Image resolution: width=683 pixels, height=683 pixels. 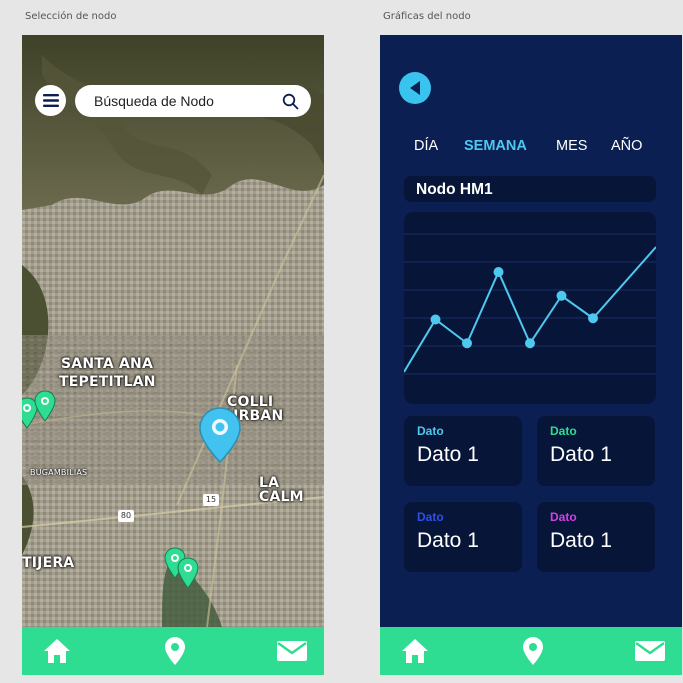 I want to click on menu-icon, so click(x=50, y=100).